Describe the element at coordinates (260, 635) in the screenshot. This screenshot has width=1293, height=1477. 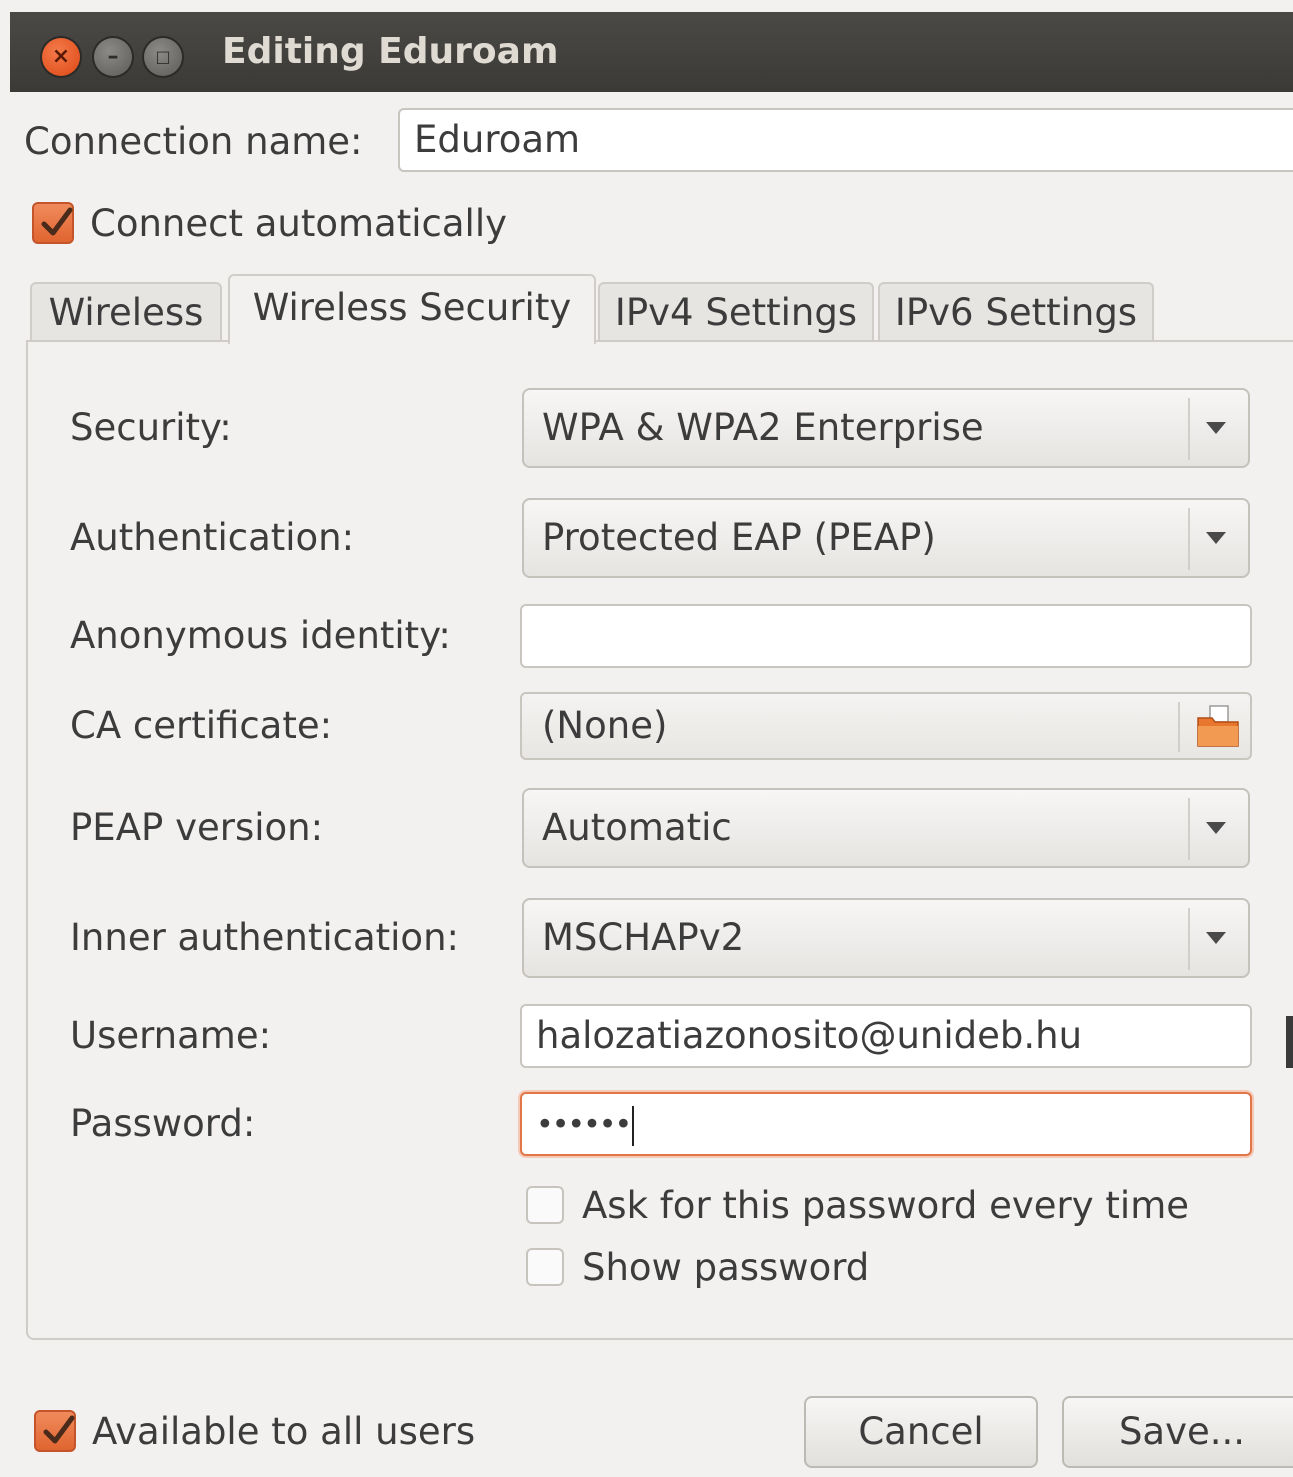
I see `anonymous-identity-label: Anonymous identity:` at that location.